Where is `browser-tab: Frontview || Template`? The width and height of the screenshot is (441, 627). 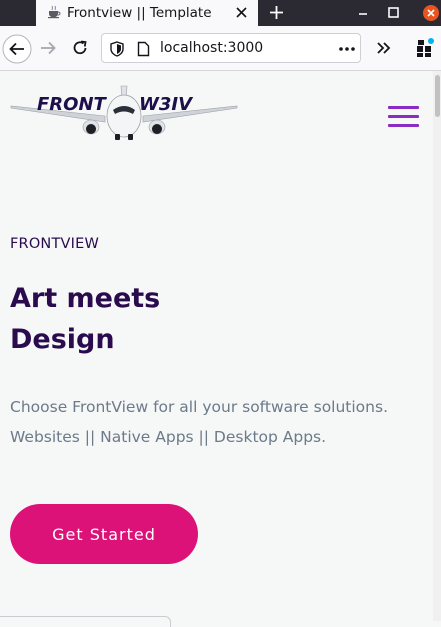 browser-tab: Frontview || Template is located at coordinates (147, 13).